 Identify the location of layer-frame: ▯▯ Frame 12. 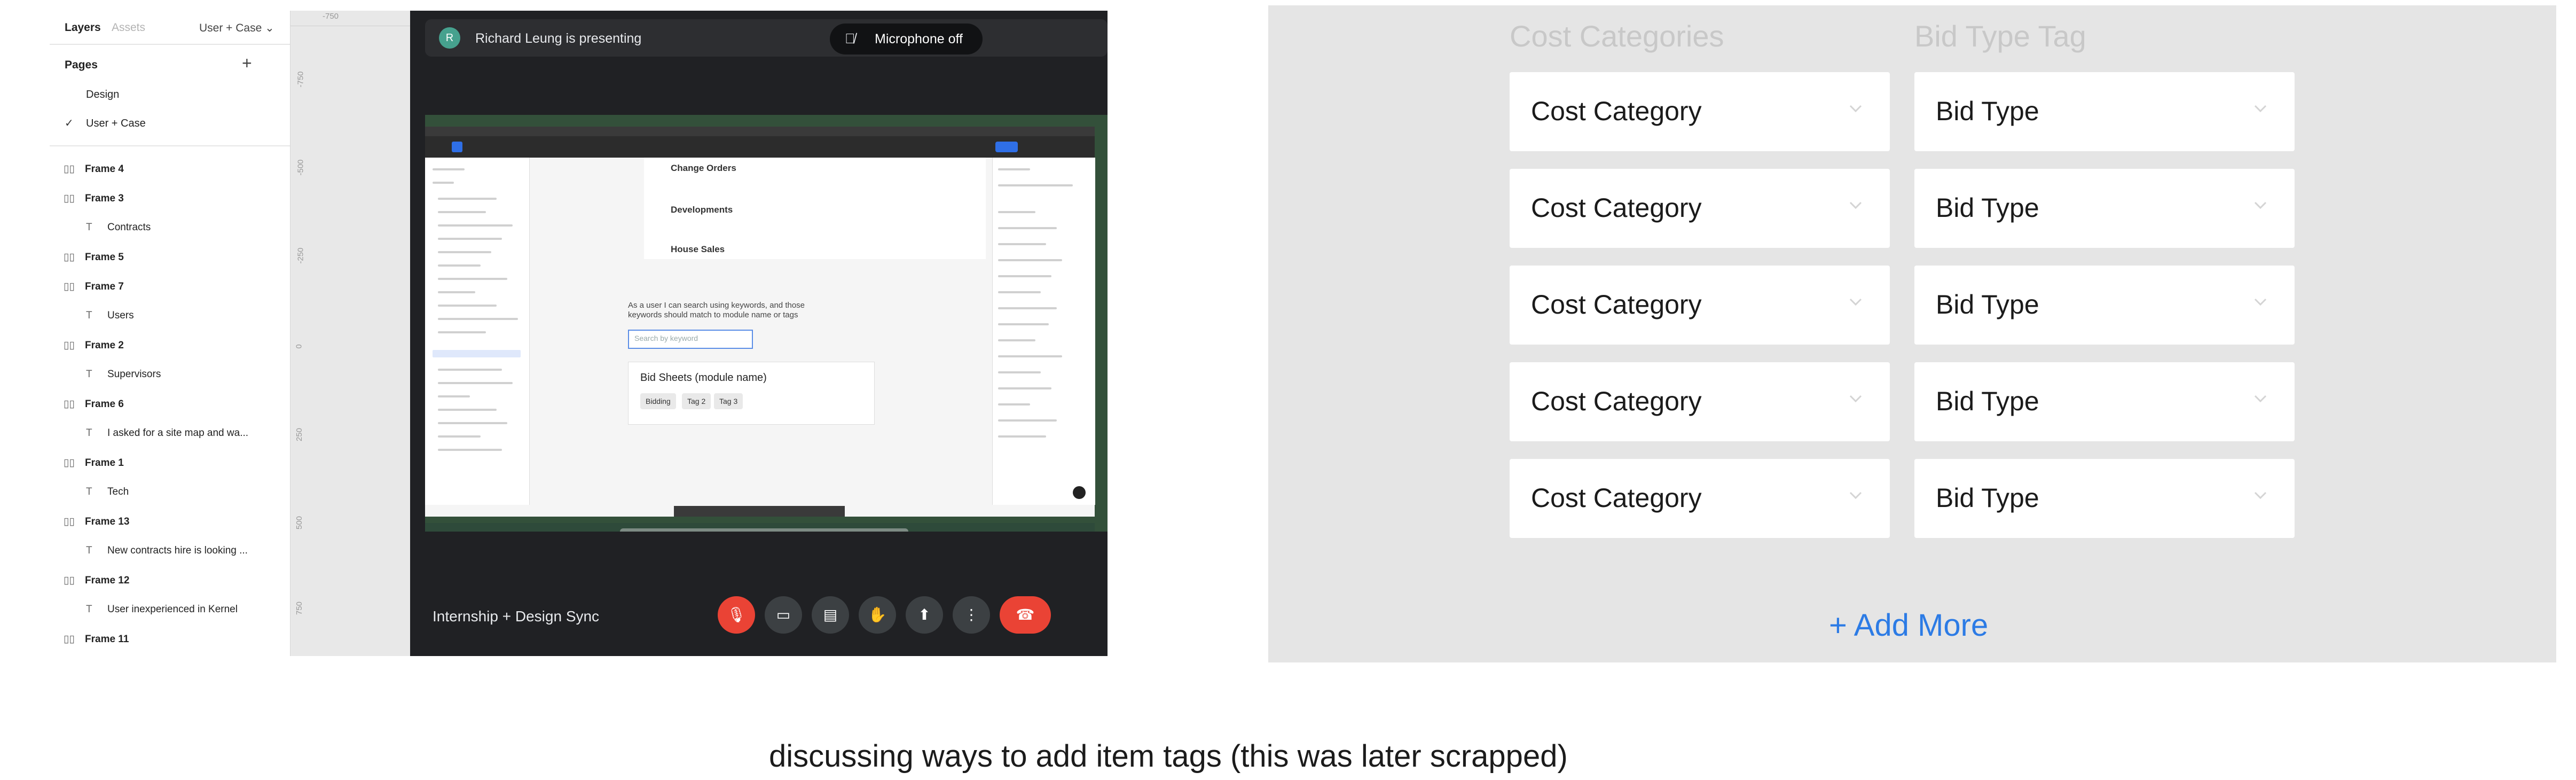
(96, 580).